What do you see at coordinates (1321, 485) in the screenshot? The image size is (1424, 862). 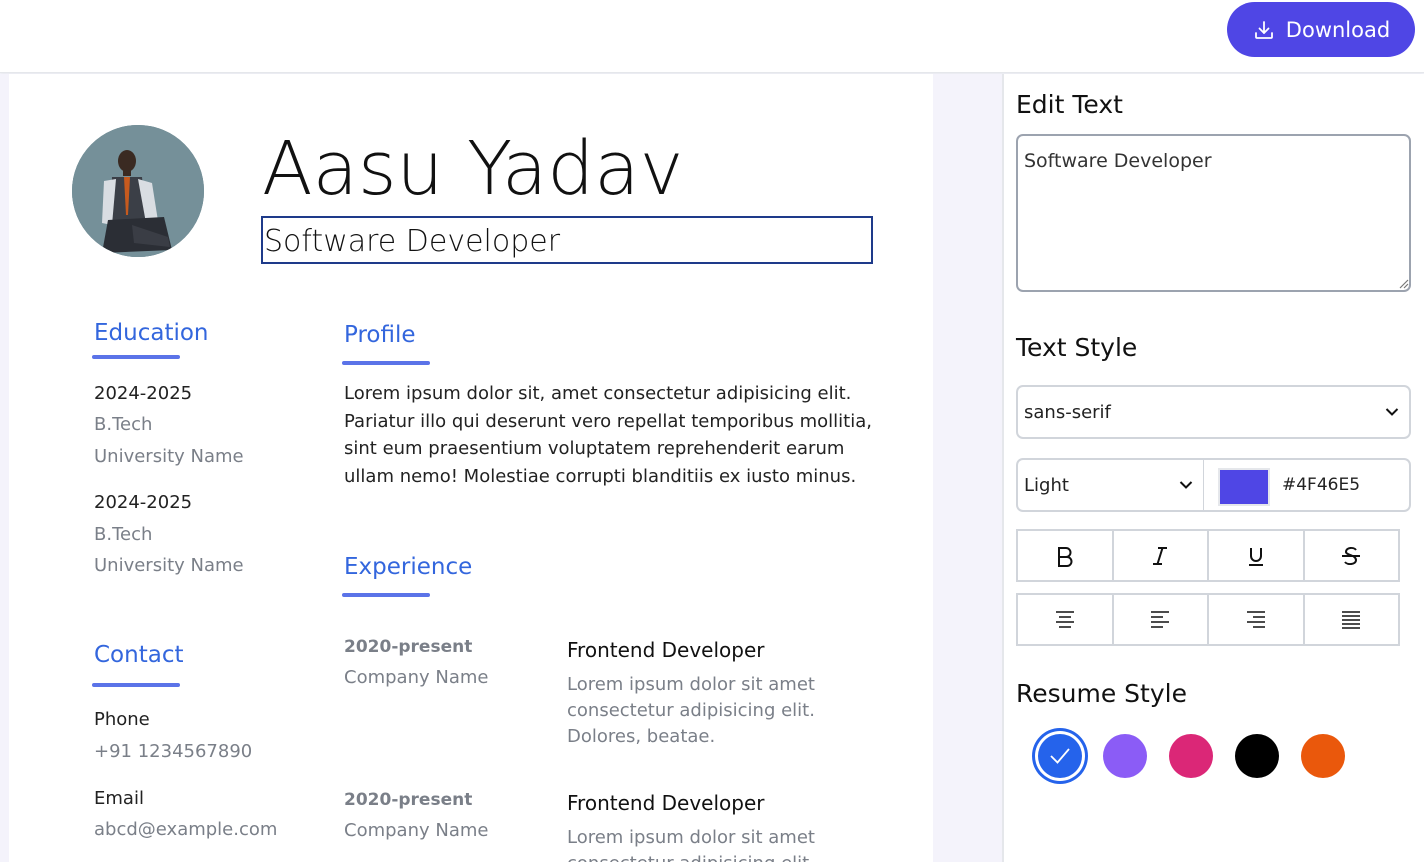 I see `color-hex-value: #4F46E5` at bounding box center [1321, 485].